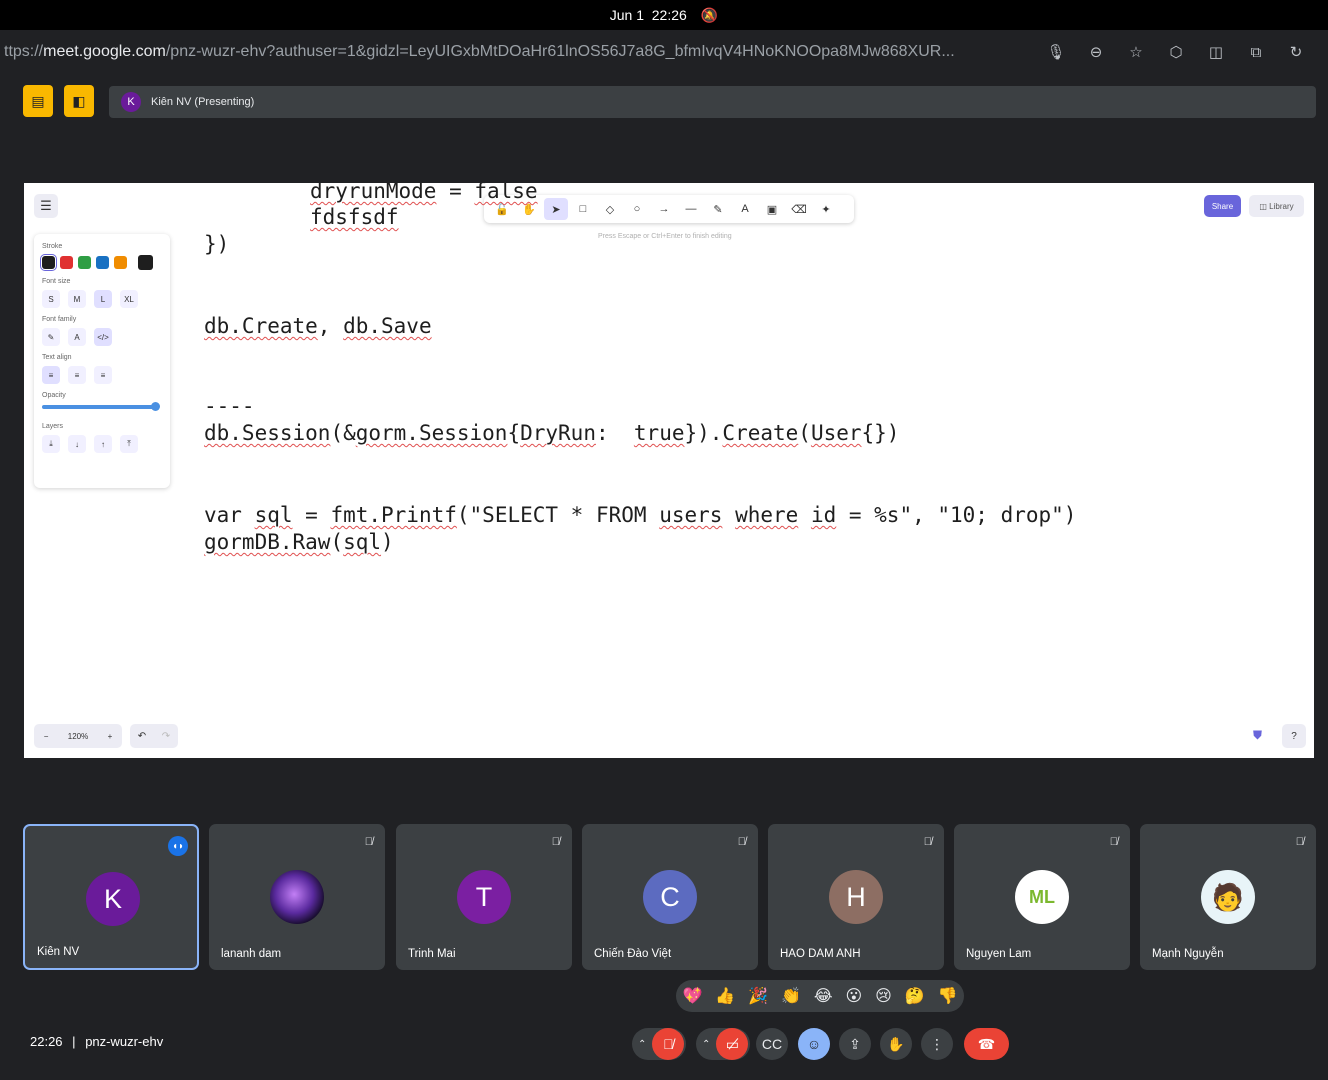 The height and width of the screenshot is (1080, 1328). I want to click on participant-tile: ML 🎙̸ Nguyen Lam, so click(1042, 897).